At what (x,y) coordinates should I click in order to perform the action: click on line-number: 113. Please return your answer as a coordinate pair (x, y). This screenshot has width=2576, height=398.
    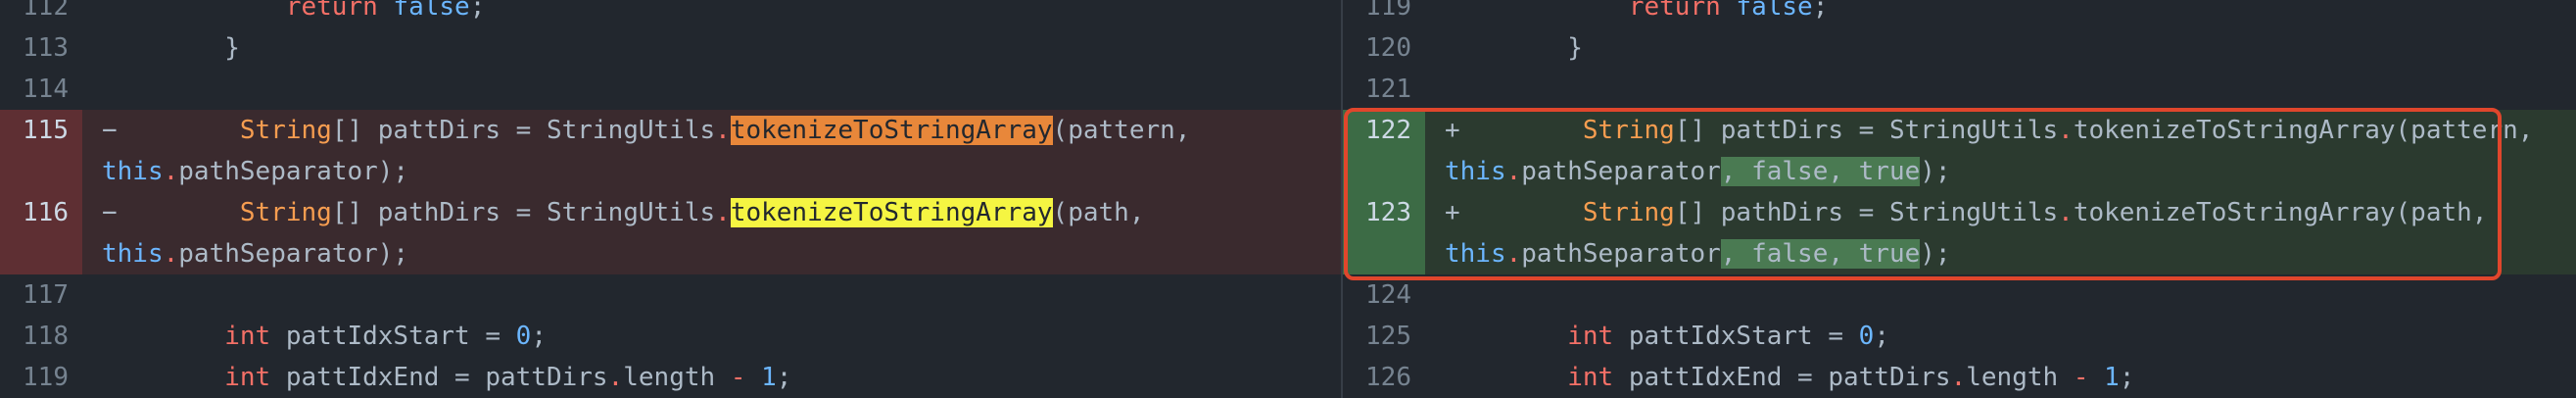
    Looking at the image, I should click on (41, 48).